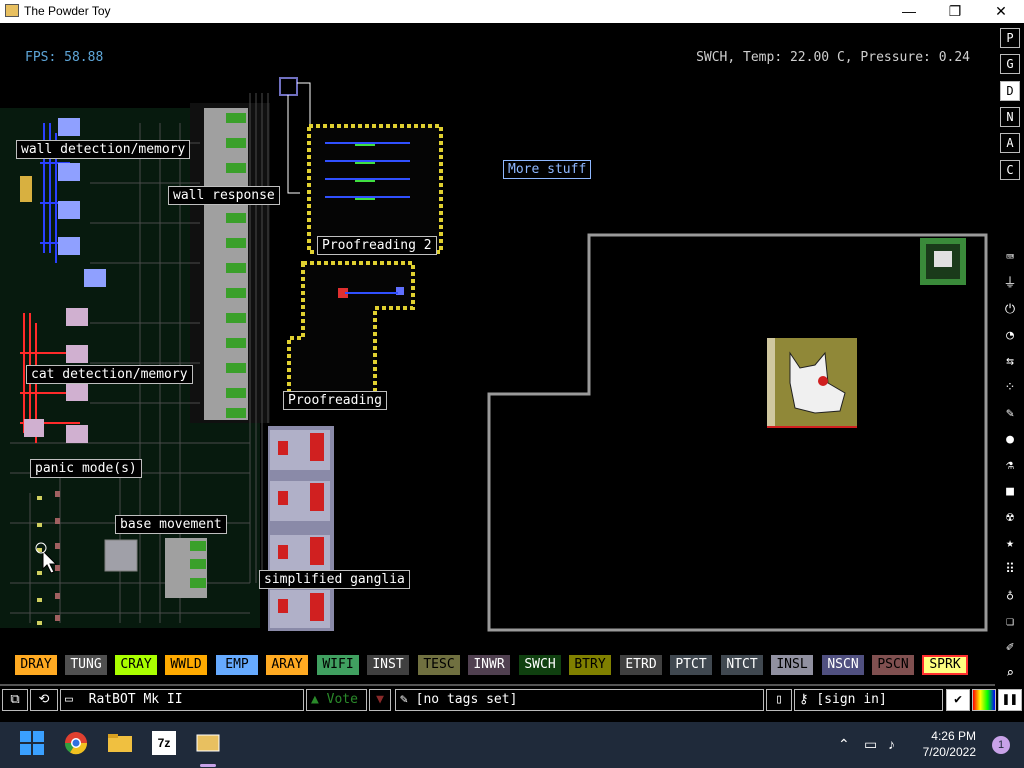 This screenshot has height=768, width=1024. I want to click on vote-up-button: ▲ Vote, so click(336, 700).